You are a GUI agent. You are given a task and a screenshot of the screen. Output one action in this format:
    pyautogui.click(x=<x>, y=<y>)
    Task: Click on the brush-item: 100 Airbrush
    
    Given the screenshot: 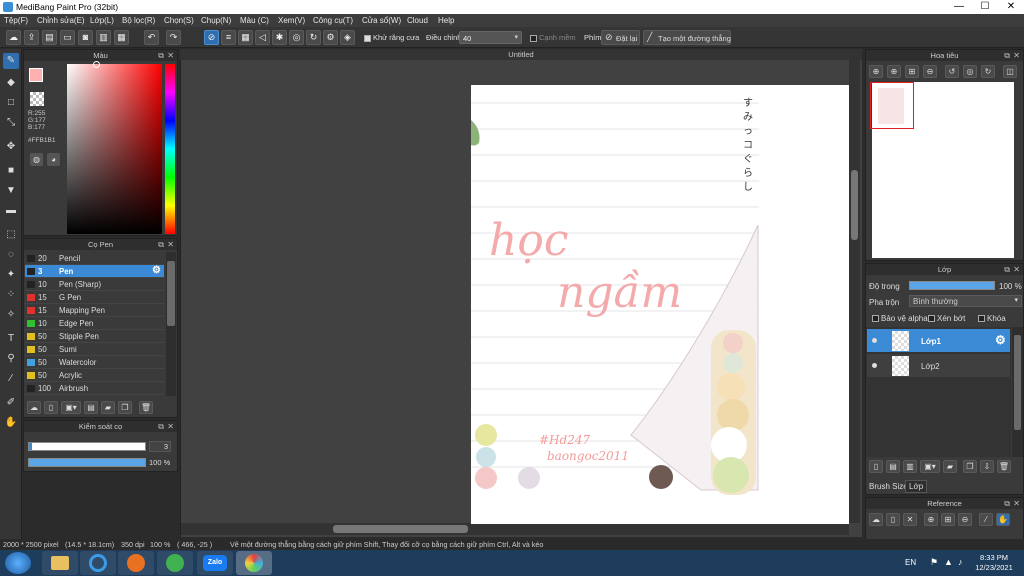 What is the action you would take?
    pyautogui.click(x=94, y=388)
    